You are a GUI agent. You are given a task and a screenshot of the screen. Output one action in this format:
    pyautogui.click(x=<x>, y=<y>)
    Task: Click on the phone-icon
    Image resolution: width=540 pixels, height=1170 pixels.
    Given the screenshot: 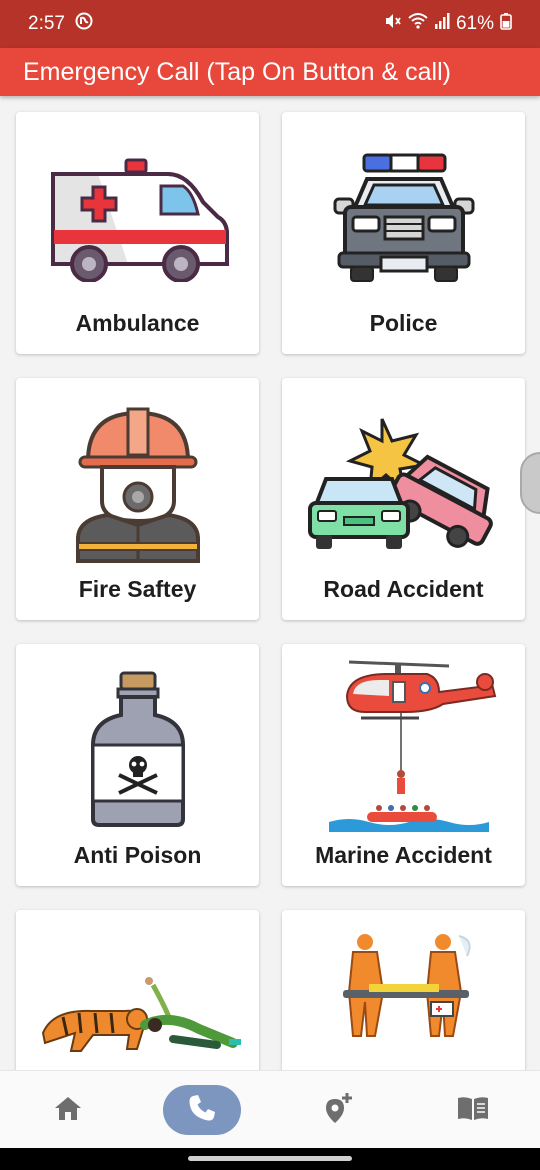 What is the action you would take?
    pyautogui.click(x=202, y=1110)
    